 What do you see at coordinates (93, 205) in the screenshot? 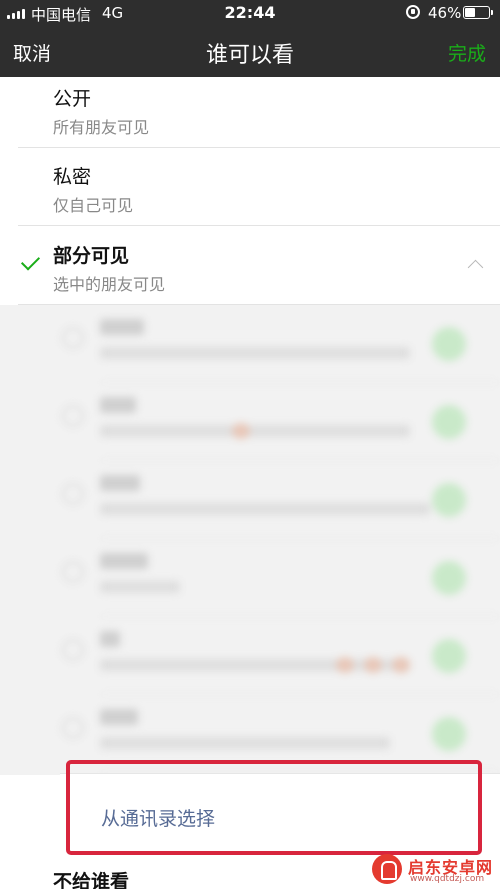
I see `option-subtitle: 仅自己可见` at bounding box center [93, 205].